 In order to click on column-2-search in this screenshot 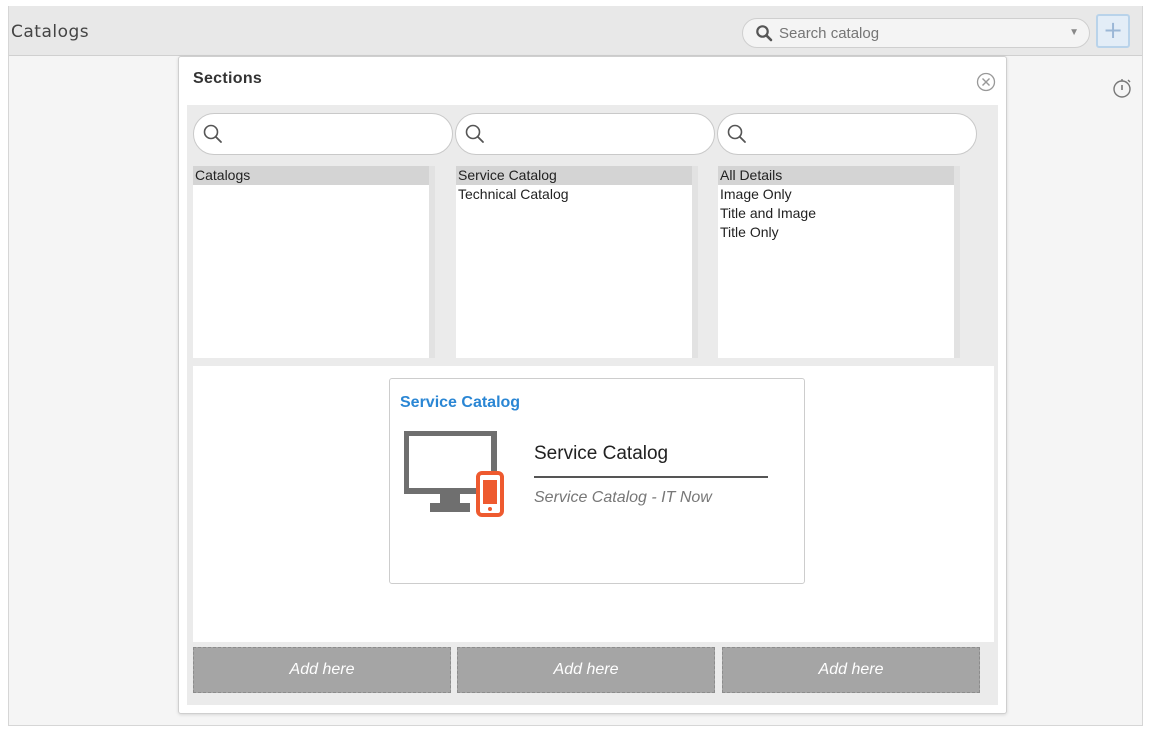, I will do `click(585, 134)`.